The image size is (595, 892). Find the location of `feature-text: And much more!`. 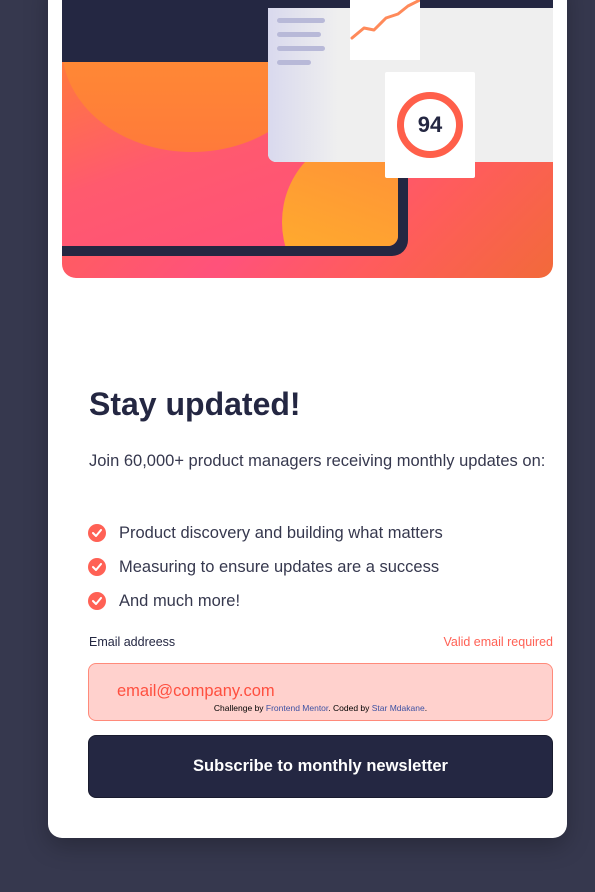

feature-text: And much more! is located at coordinates (180, 600).